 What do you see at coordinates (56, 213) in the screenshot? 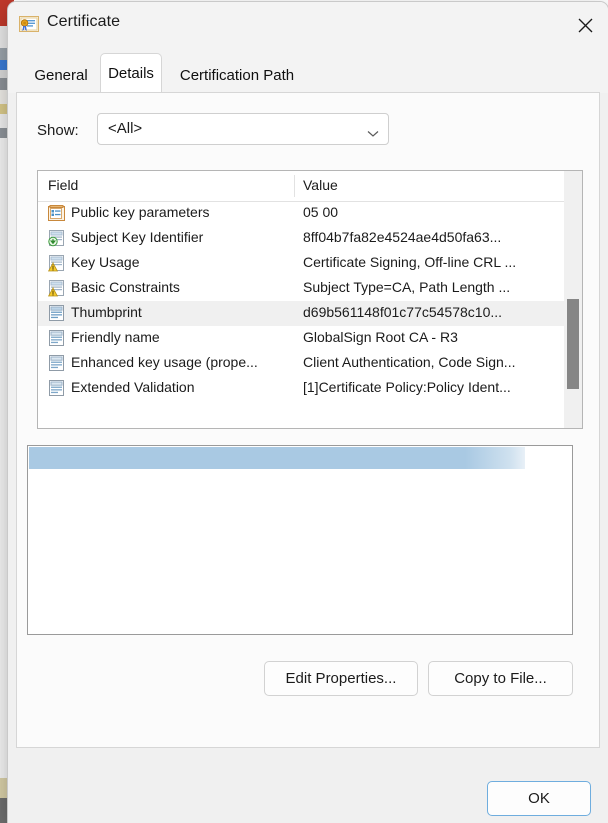
I see `properties-doc-icon` at bounding box center [56, 213].